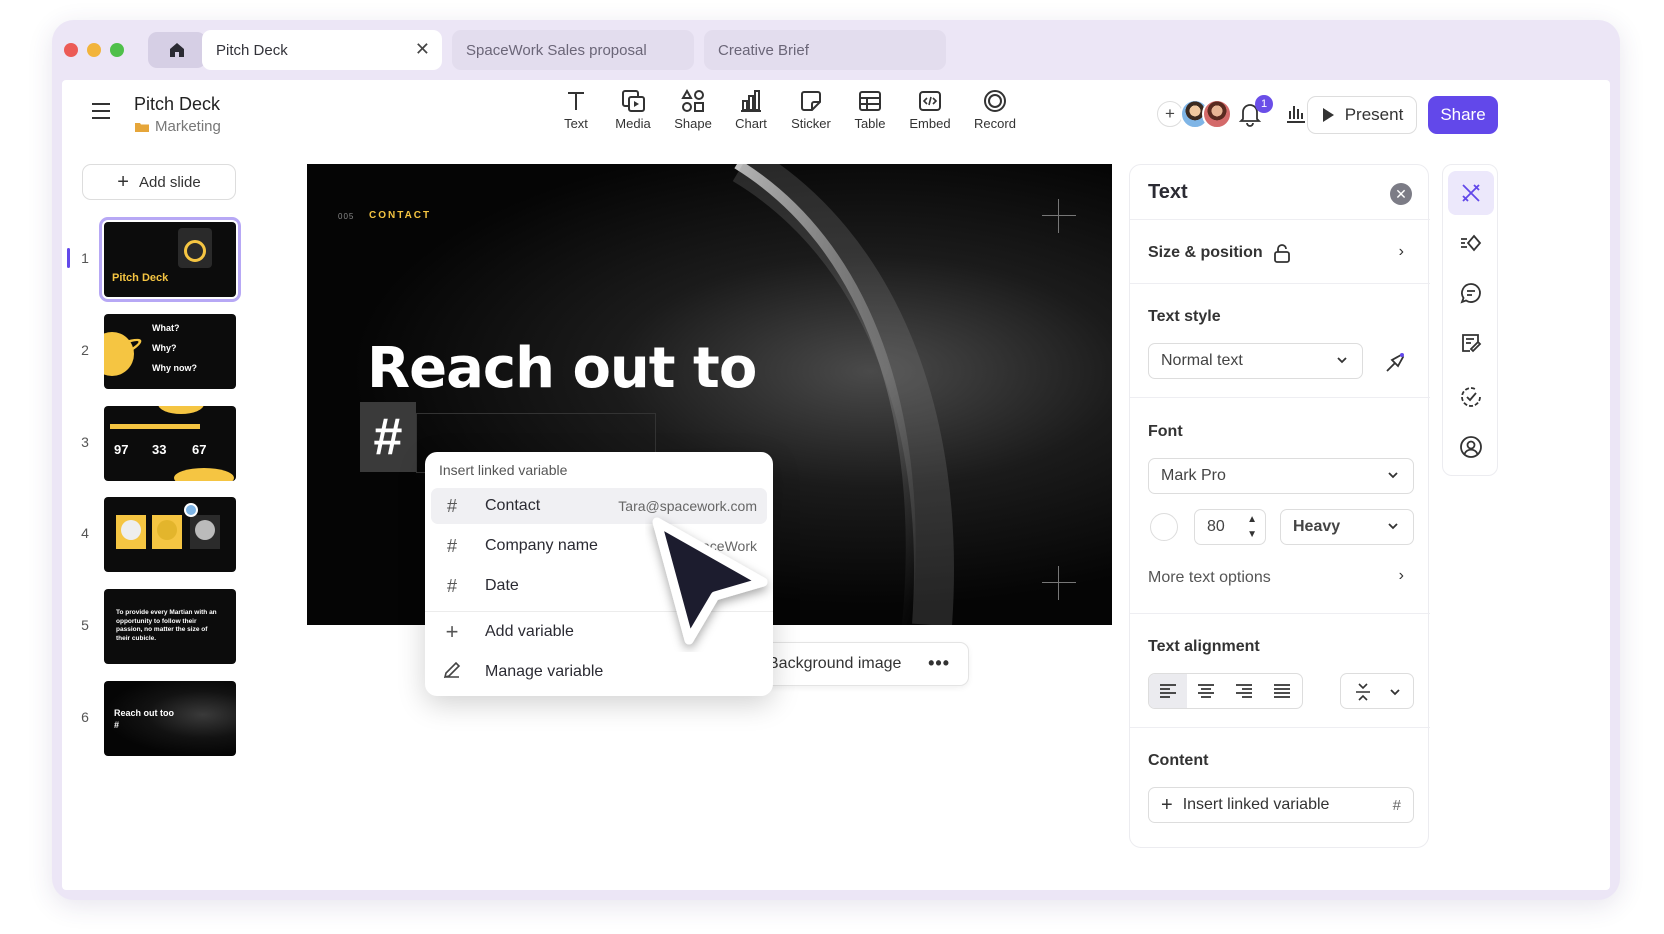 This screenshot has width=1664, height=934. What do you see at coordinates (170, 443) in the screenshot?
I see `slide-thumbnail-3: 97 33 67` at bounding box center [170, 443].